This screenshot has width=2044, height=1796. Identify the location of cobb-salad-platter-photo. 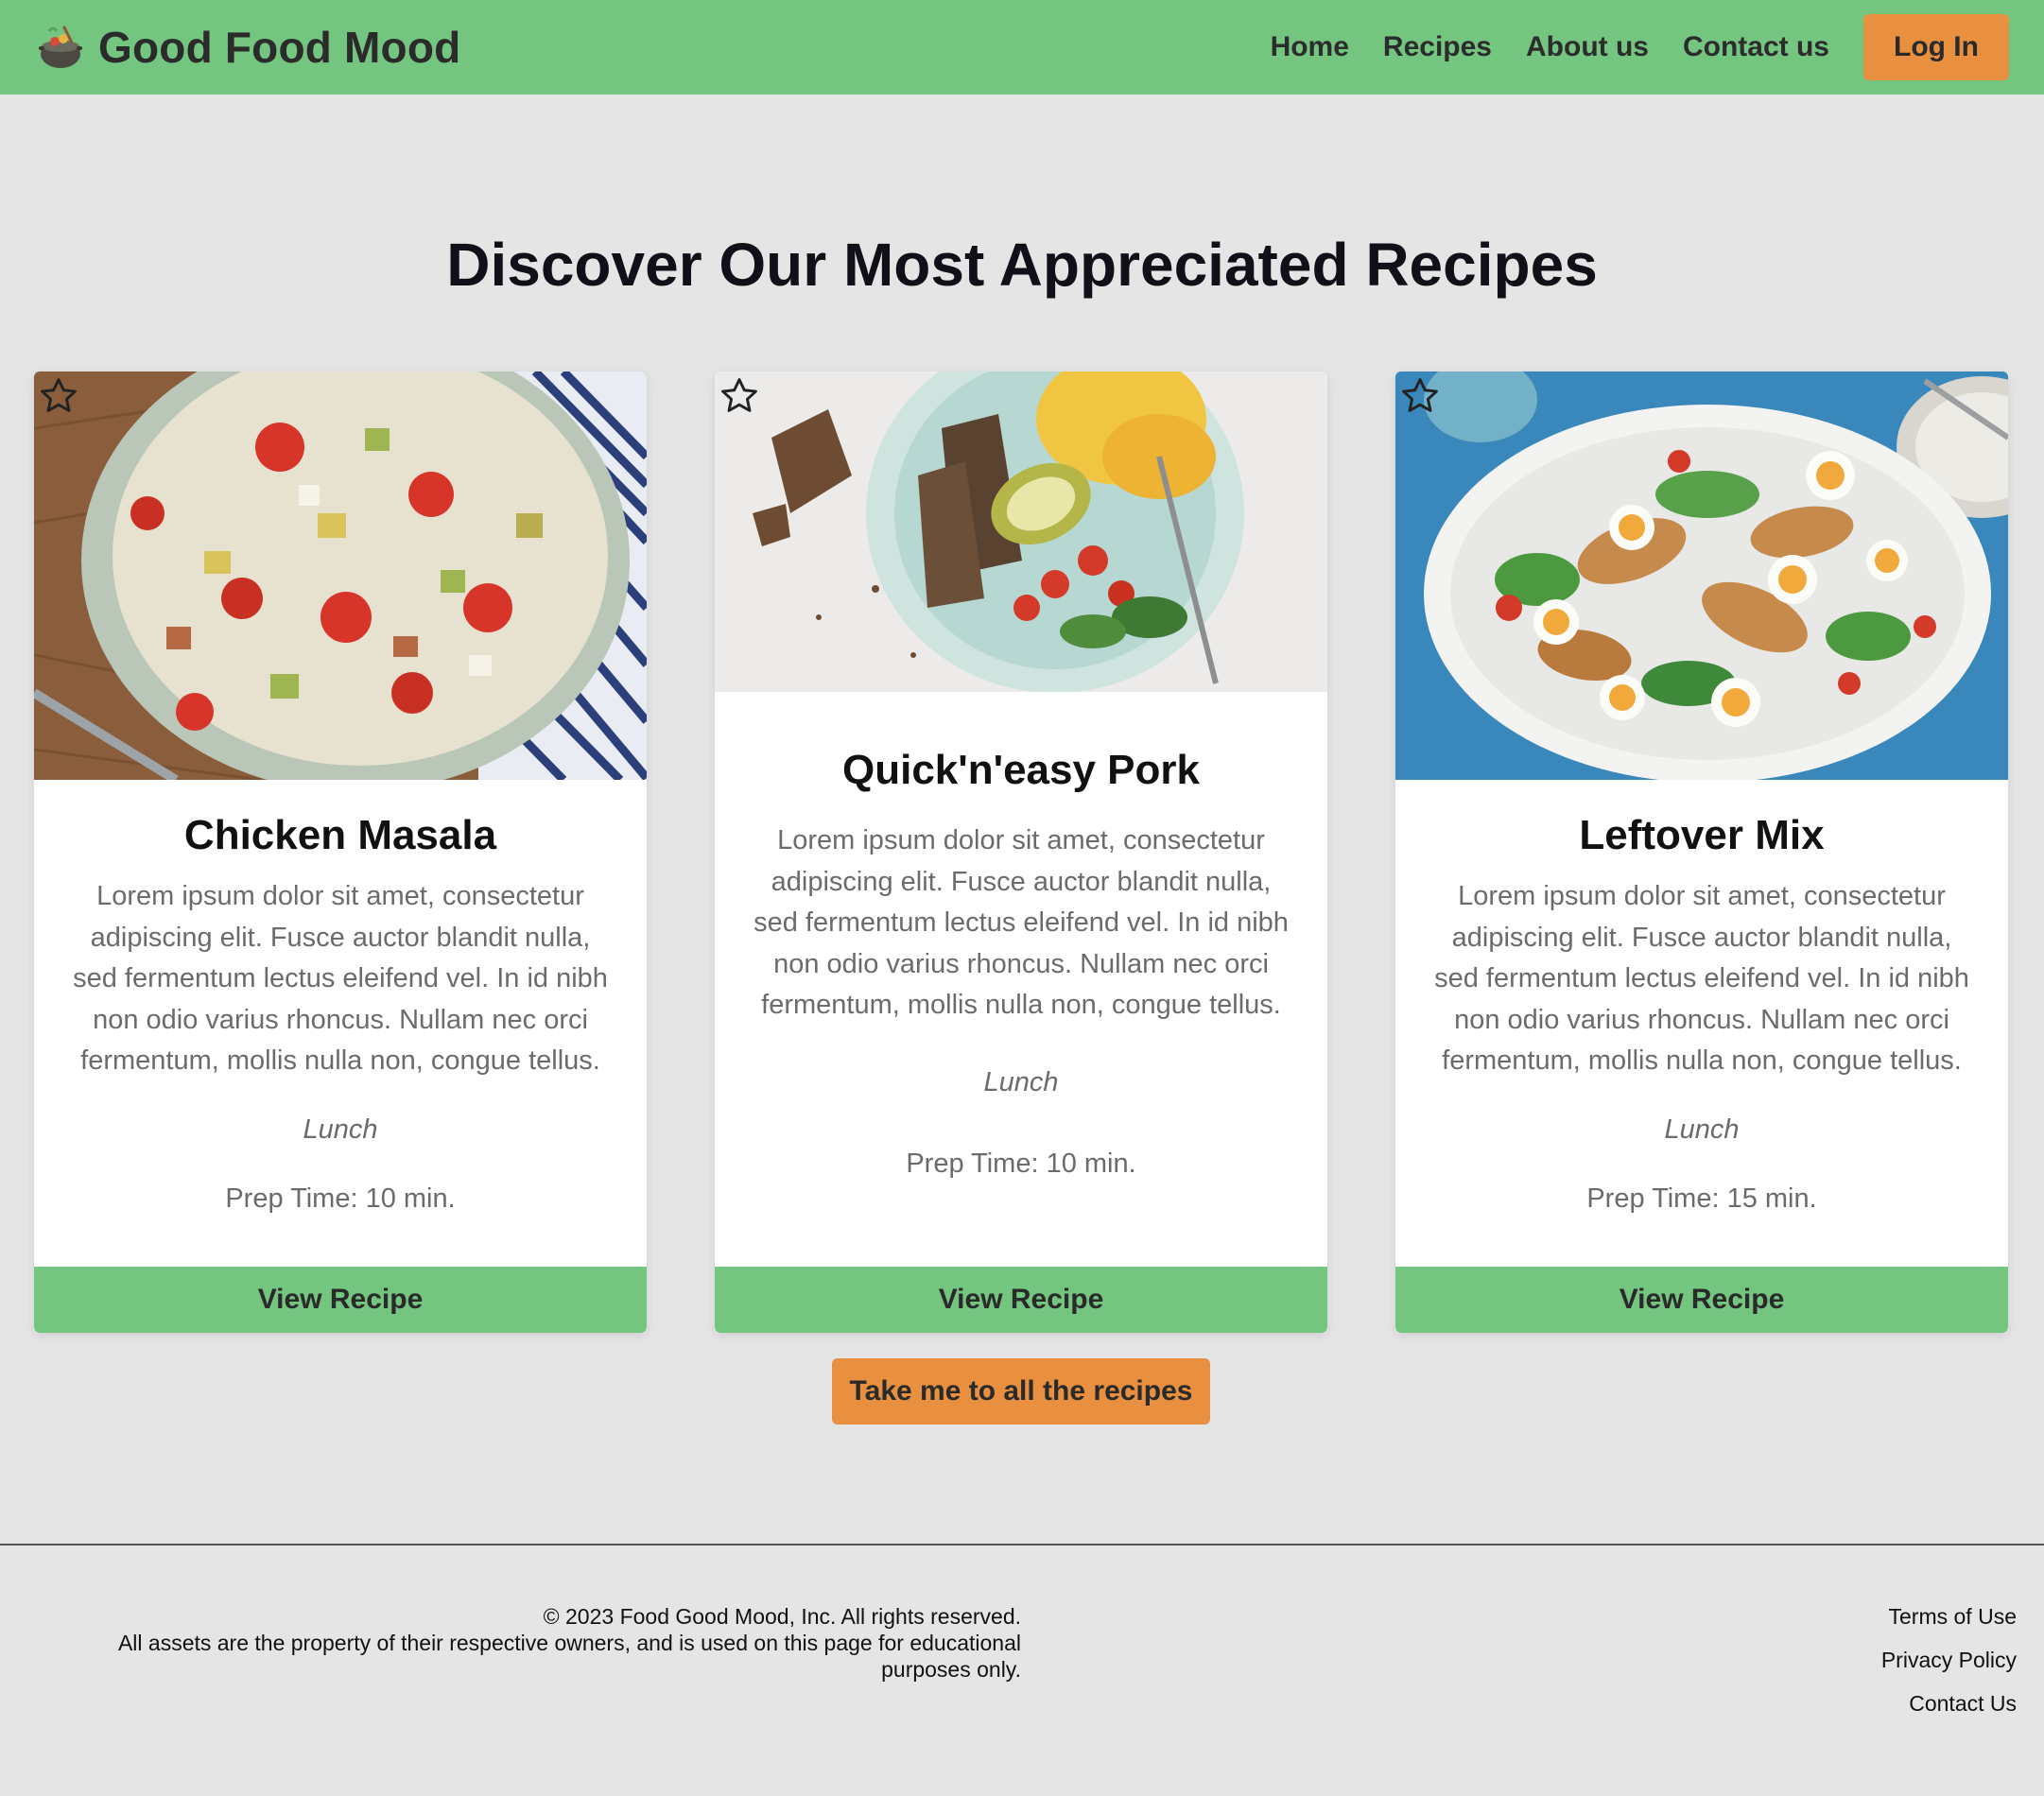
(1701, 576).